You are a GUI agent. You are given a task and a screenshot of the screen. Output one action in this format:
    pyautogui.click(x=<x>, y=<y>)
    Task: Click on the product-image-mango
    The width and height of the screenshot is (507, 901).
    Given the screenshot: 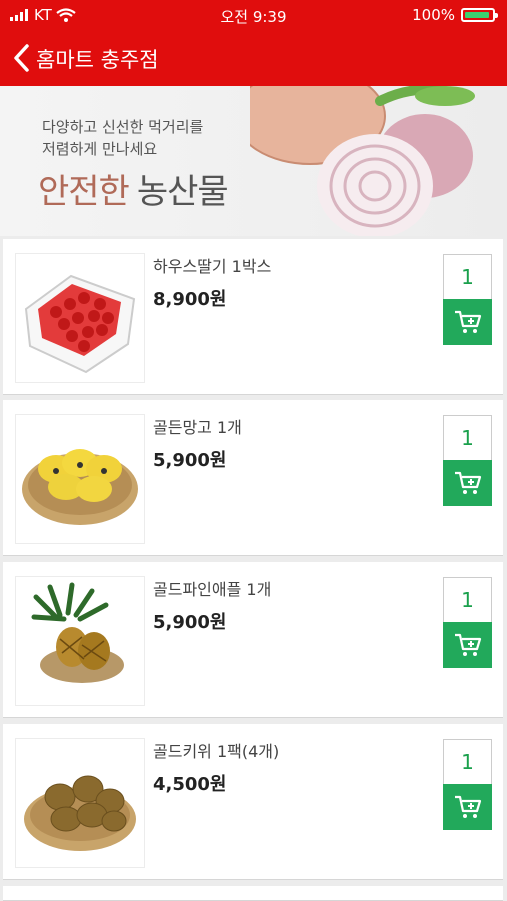 What is the action you would take?
    pyautogui.click(x=80, y=479)
    